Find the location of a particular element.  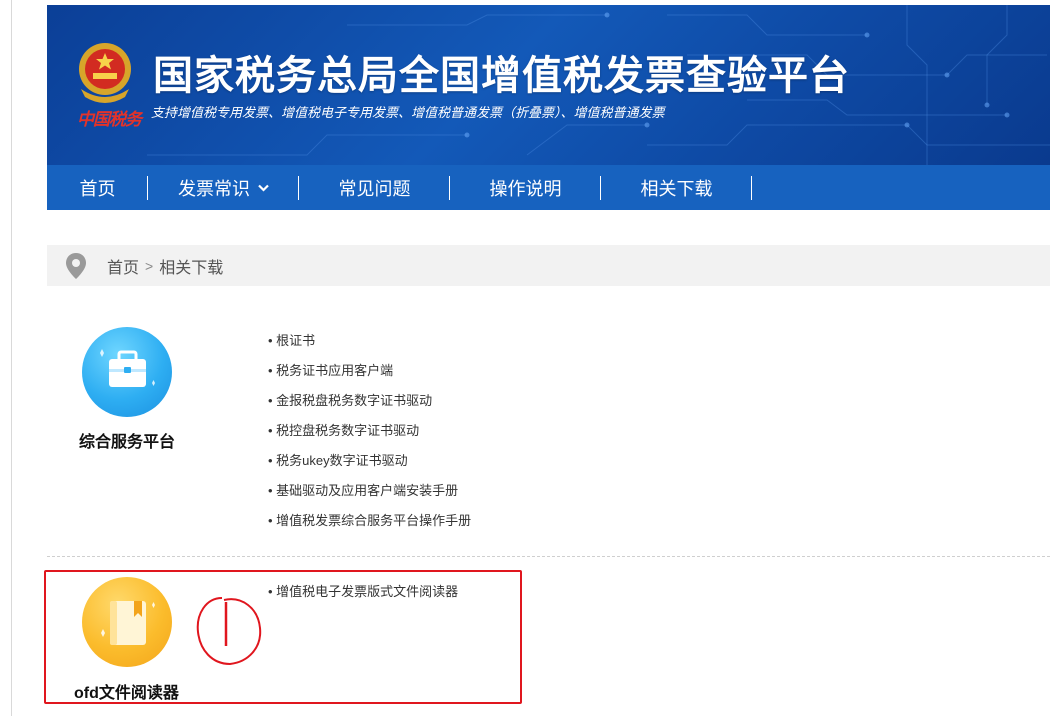

site-title: 国家税务总局全国增值税发票查验平台 is located at coordinates (501, 76).